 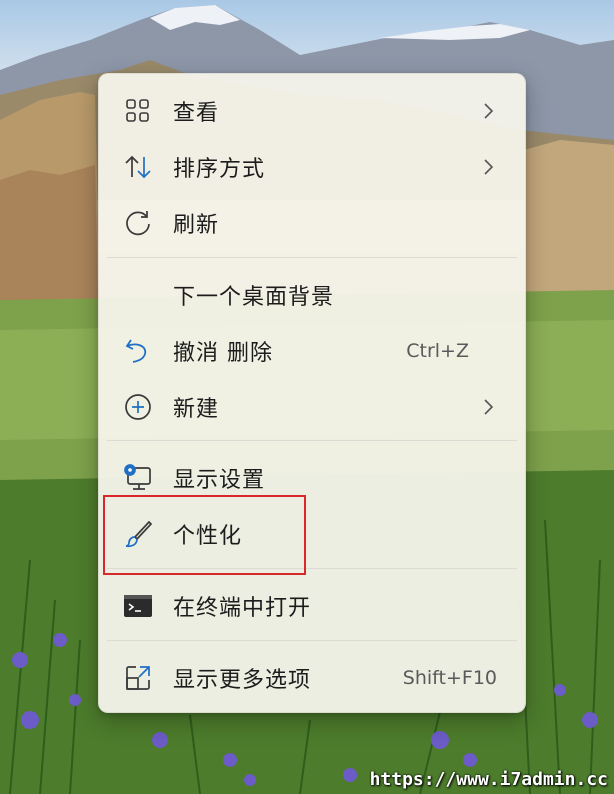 What do you see at coordinates (242, 680) in the screenshot?
I see `menu-item-label: 显示更多选项` at bounding box center [242, 680].